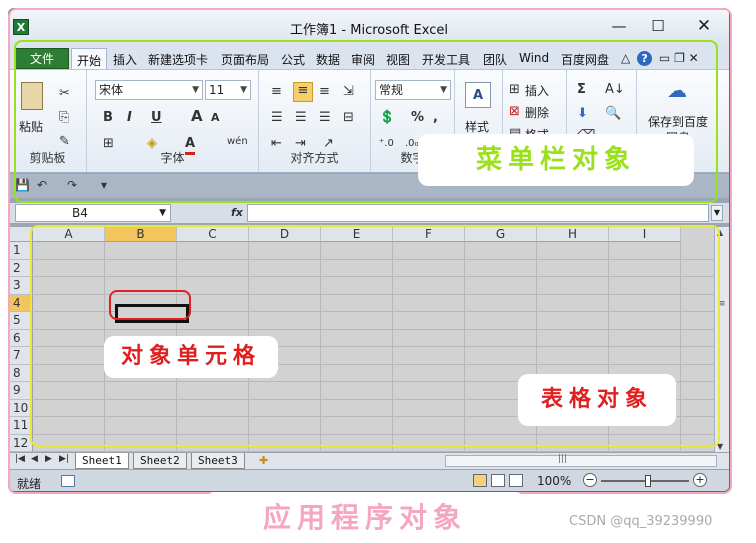 This screenshot has width=756, height=543. Describe the element at coordinates (48, 459) in the screenshot. I see `next-sheet-icon: ▶` at that location.